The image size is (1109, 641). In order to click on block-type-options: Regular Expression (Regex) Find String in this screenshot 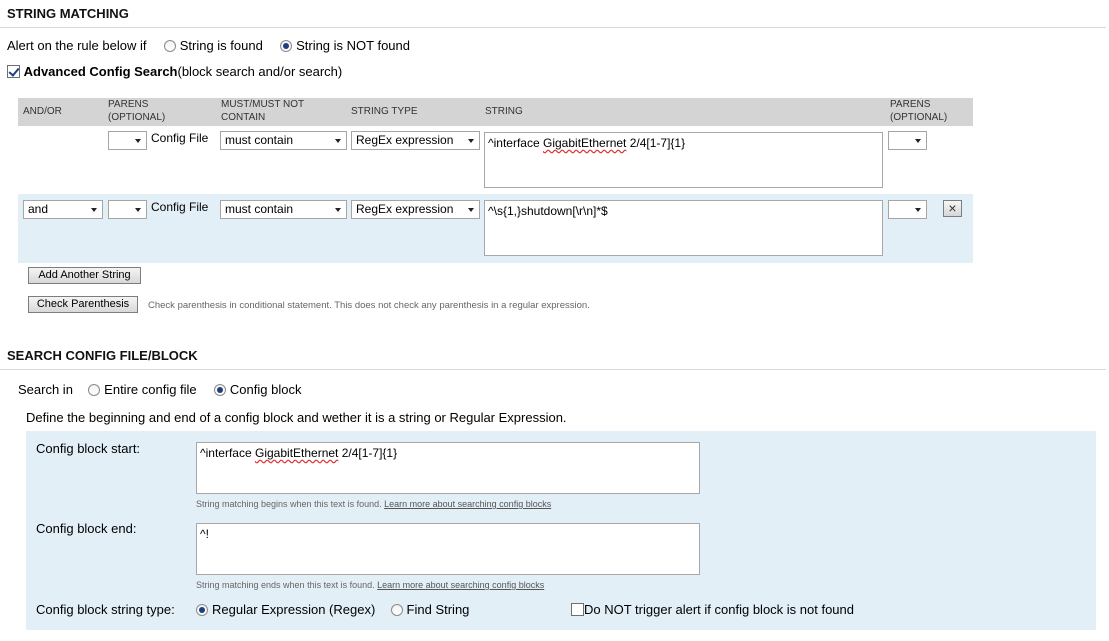, I will do `click(332, 609)`.